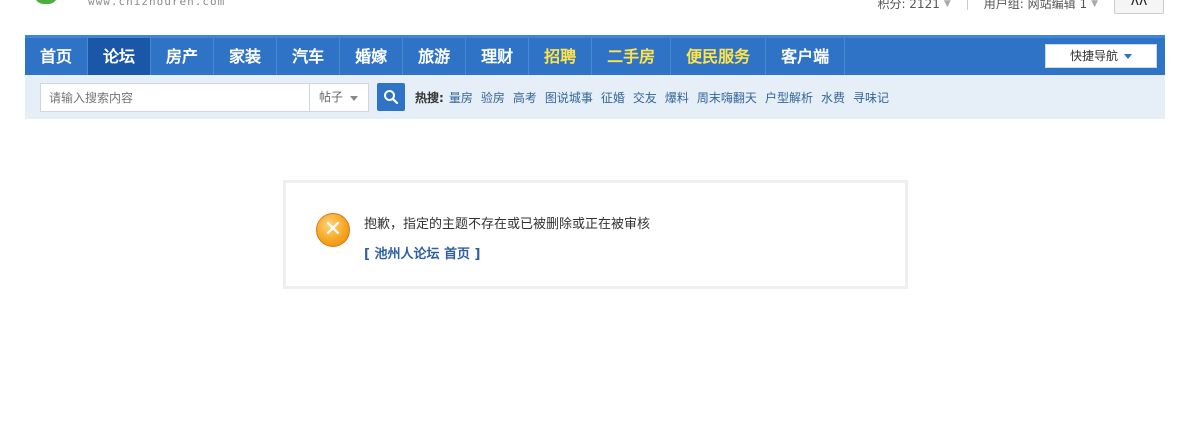  What do you see at coordinates (157, 4) in the screenshot?
I see `site-url: www.chizhouren.com` at bounding box center [157, 4].